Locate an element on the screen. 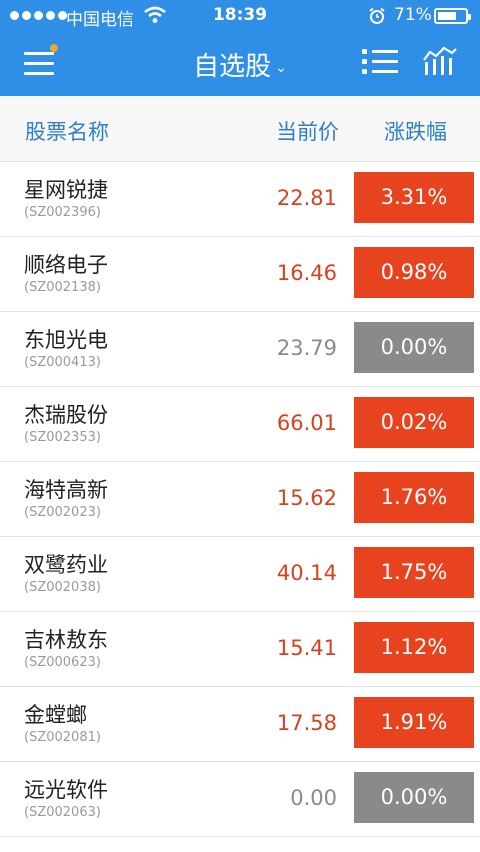  watchlist-title-dropdown: 自选股 ⌄ is located at coordinates (240, 64).